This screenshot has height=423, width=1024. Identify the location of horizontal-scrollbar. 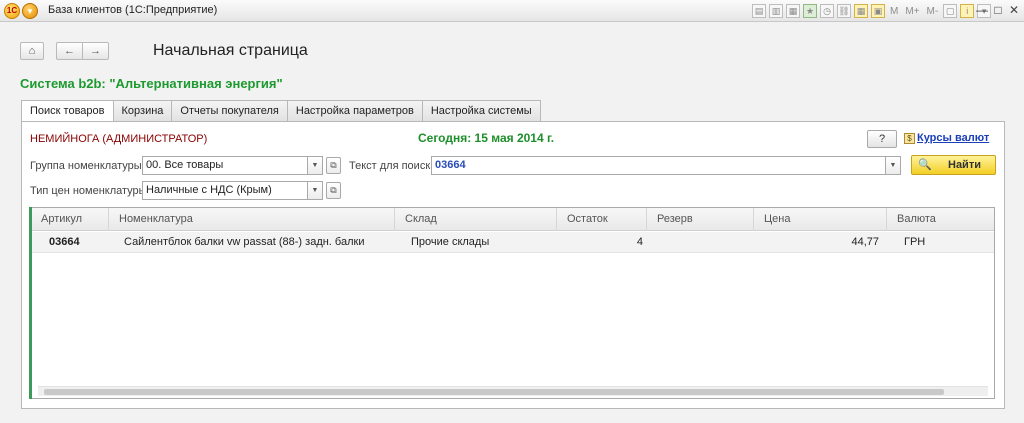
(513, 391).